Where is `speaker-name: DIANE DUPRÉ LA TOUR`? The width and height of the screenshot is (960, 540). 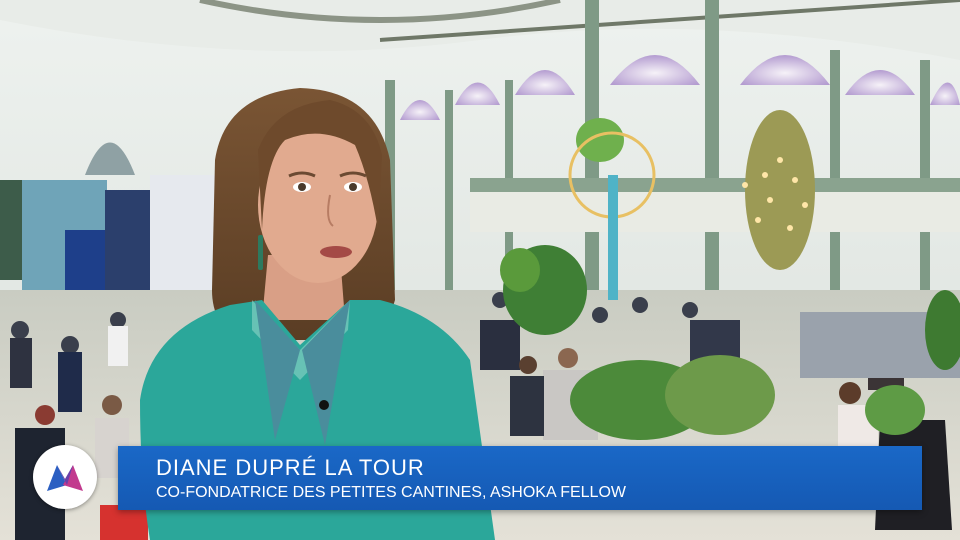 speaker-name: DIANE DUPRÉ LA TOUR is located at coordinates (290, 467).